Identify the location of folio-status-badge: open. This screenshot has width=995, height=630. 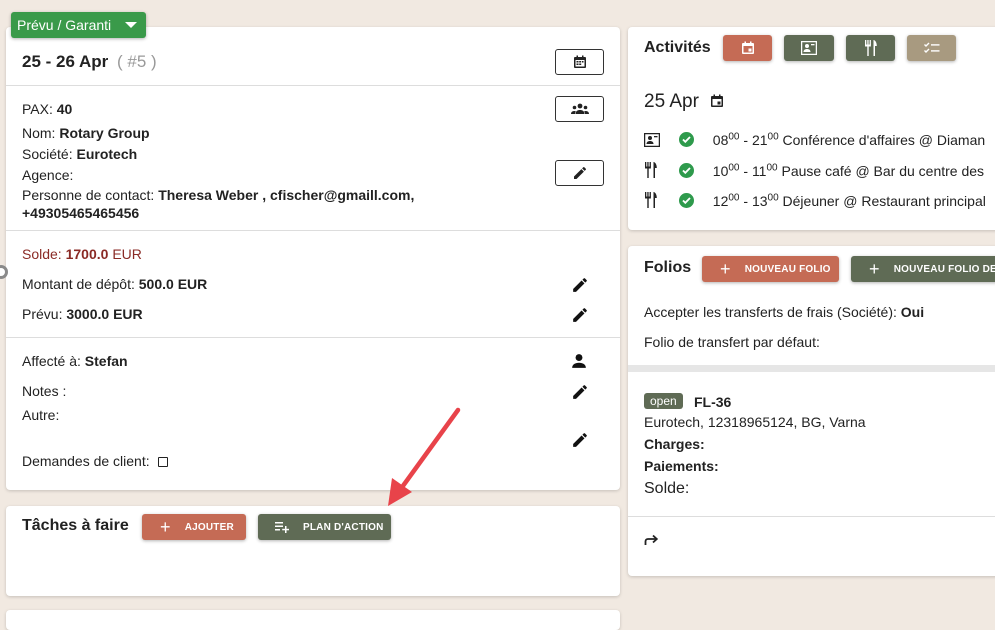
(663, 401).